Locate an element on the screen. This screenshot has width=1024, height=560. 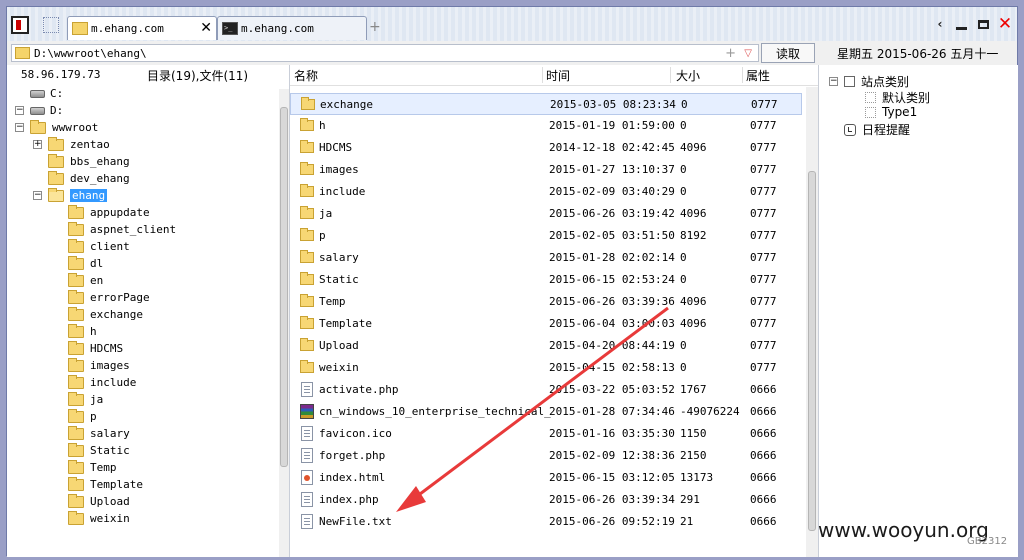
file-attr: 0666 is located at coordinates (763, 411).